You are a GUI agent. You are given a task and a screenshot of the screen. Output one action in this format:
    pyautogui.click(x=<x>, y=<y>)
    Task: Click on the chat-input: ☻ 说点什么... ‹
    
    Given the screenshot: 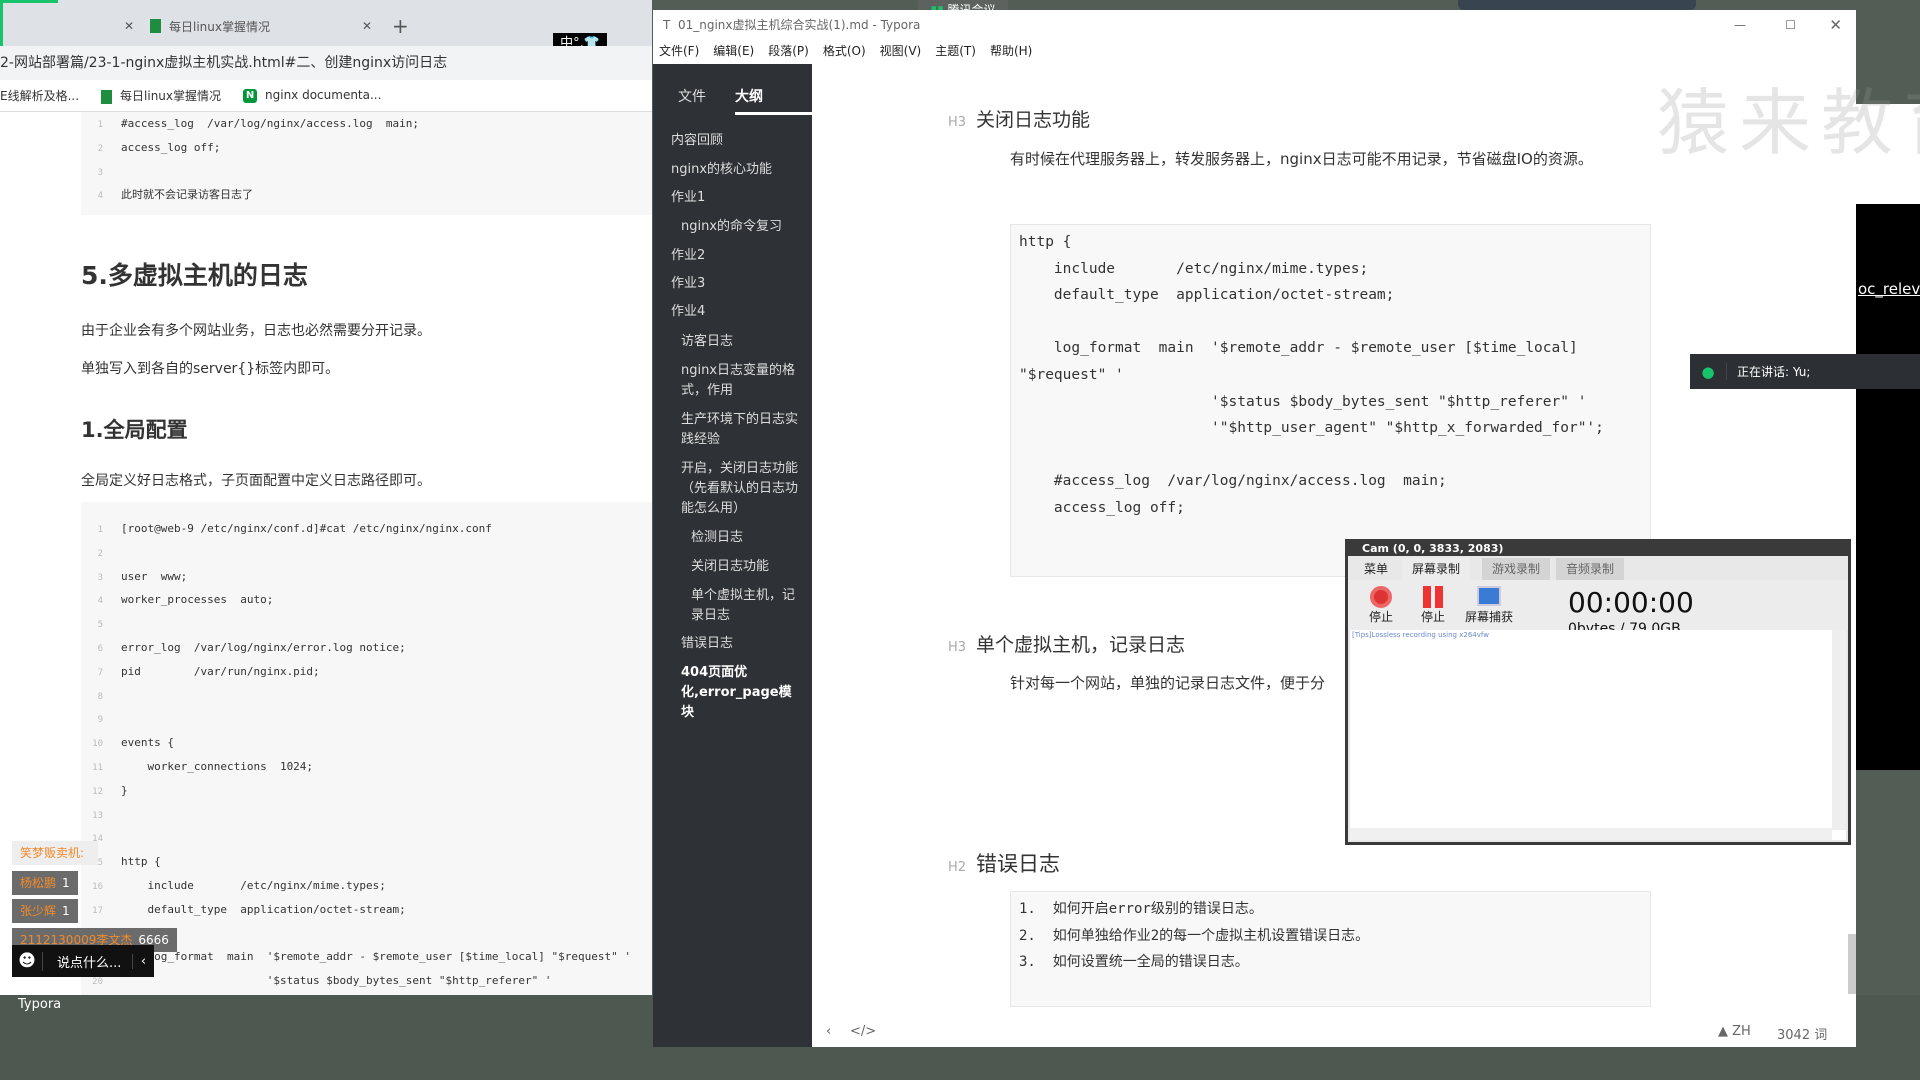 What is the action you would take?
    pyautogui.click(x=83, y=961)
    